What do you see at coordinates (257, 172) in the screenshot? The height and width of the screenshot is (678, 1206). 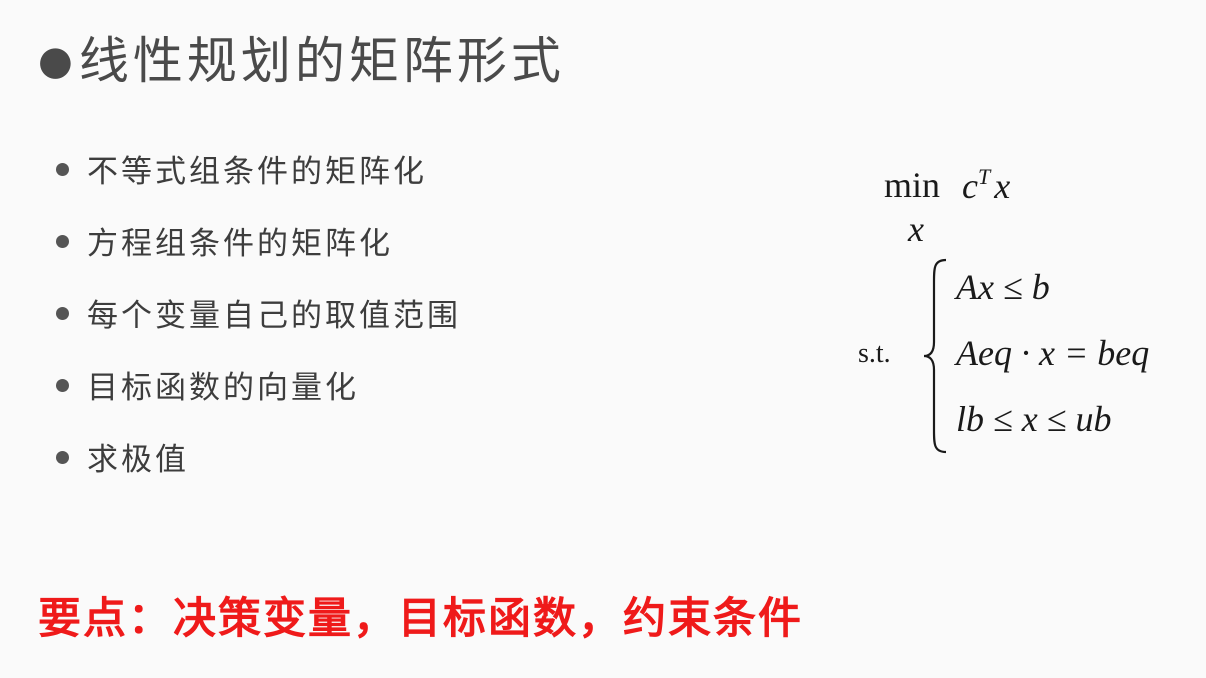 I see `bullet-text: 不等式组条件的矩阵化` at bounding box center [257, 172].